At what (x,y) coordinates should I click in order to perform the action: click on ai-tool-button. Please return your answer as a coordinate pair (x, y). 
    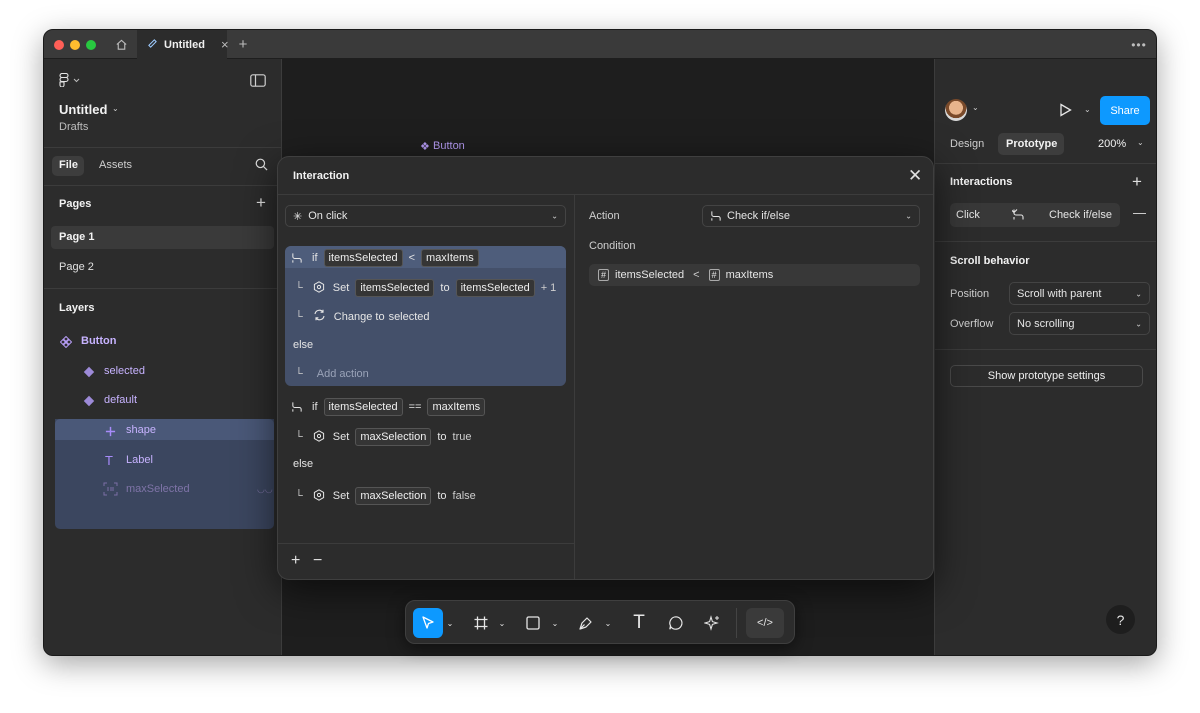
    Looking at the image, I should click on (712, 623).